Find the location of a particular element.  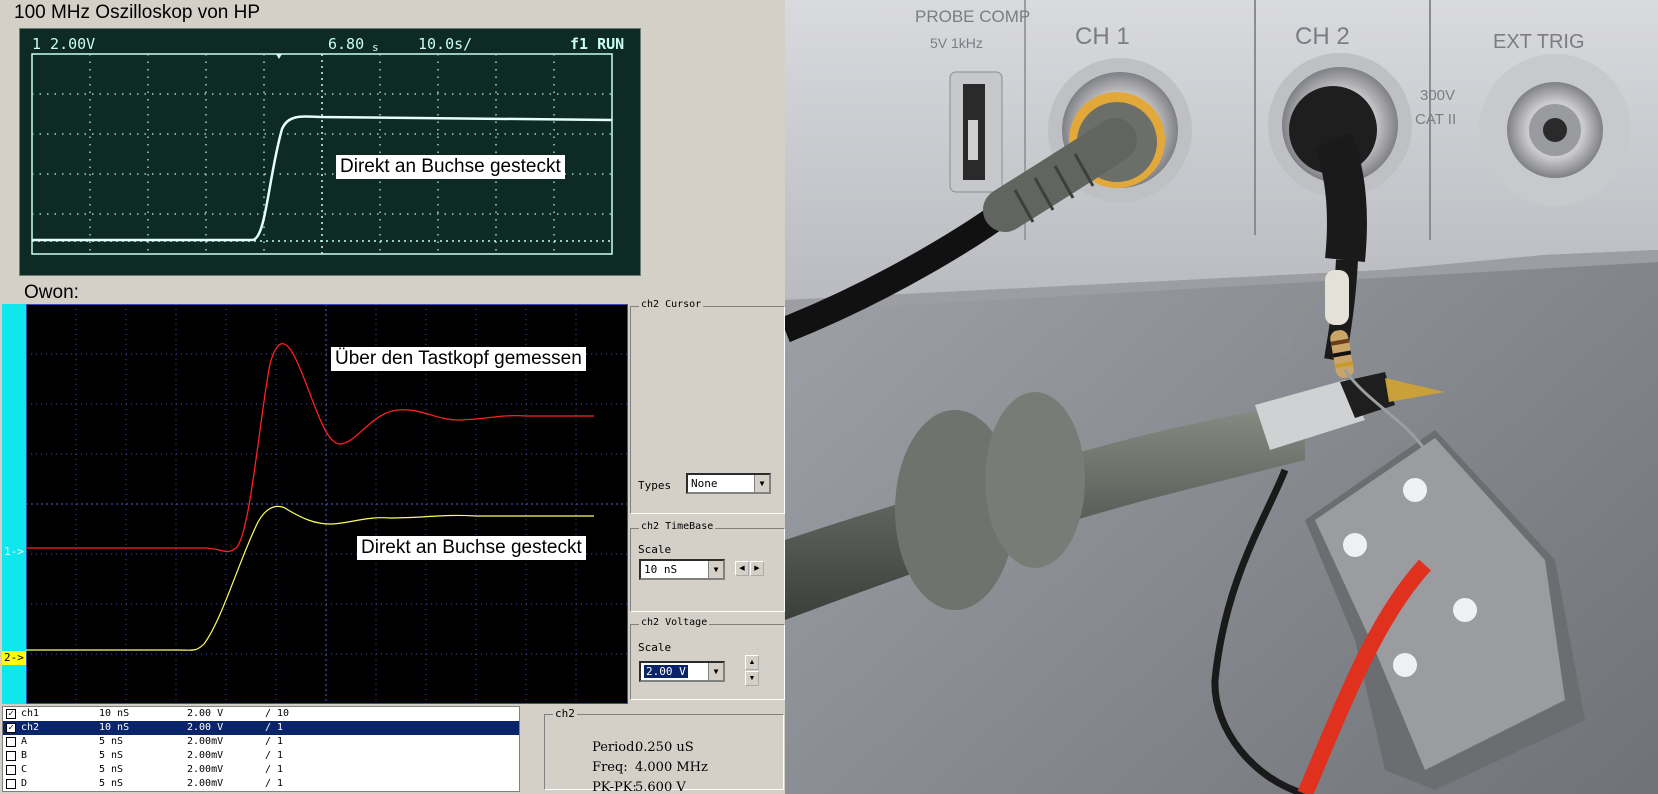

hp-status-delay-unit: s is located at coordinates (375, 47).